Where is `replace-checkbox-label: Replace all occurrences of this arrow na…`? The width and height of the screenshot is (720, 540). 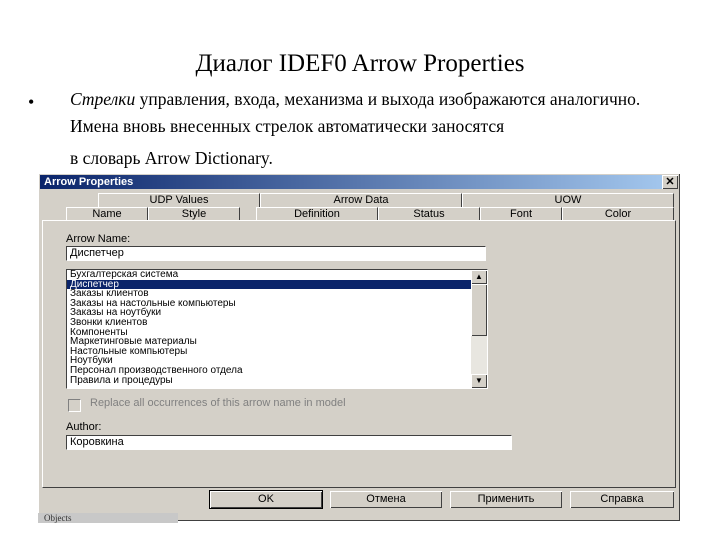 replace-checkbox-label: Replace all occurrences of this arrow na… is located at coordinates (218, 403).